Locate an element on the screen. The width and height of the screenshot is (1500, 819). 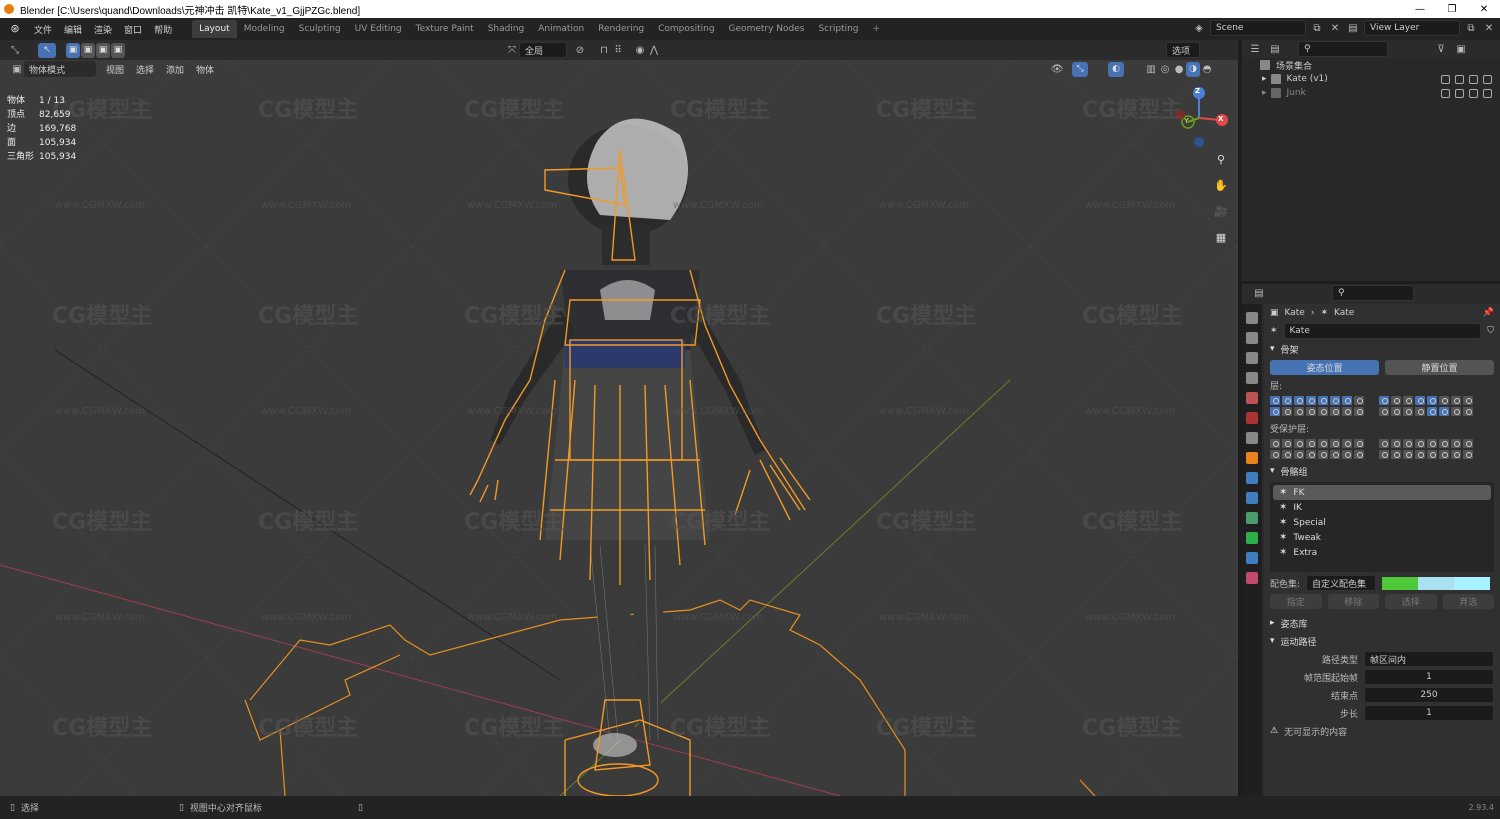
select-button: 选择 is located at coordinates (1411, 601).